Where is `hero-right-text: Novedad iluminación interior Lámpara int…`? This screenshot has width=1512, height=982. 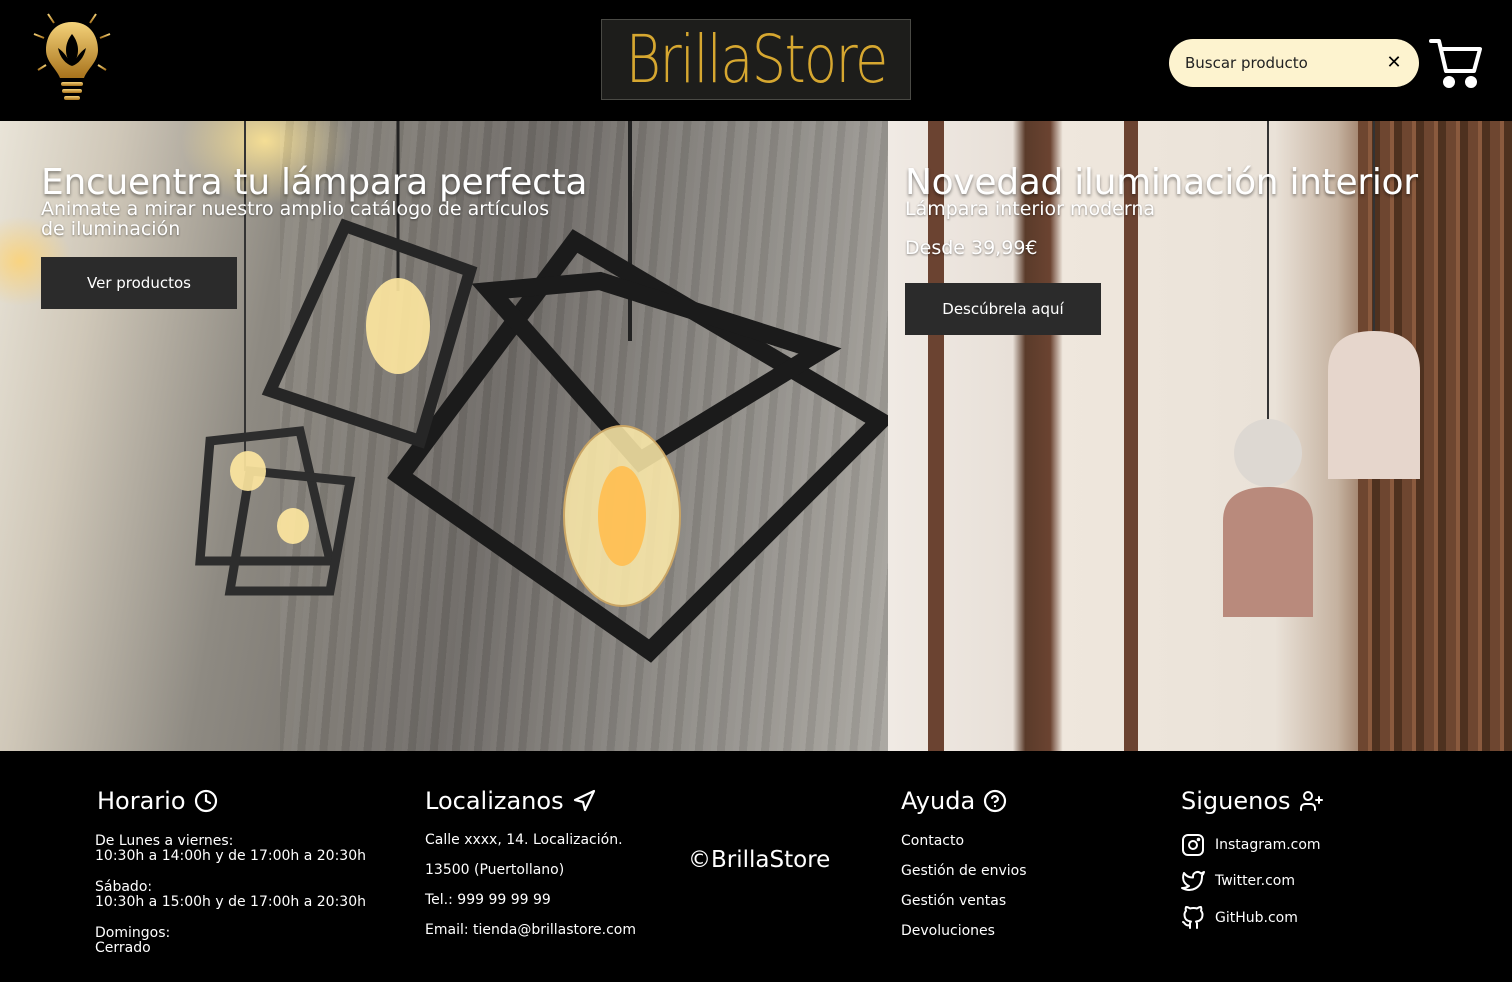 hero-right-text: Novedad iluminación interior Lámpara int… is located at coordinates (1161, 211).